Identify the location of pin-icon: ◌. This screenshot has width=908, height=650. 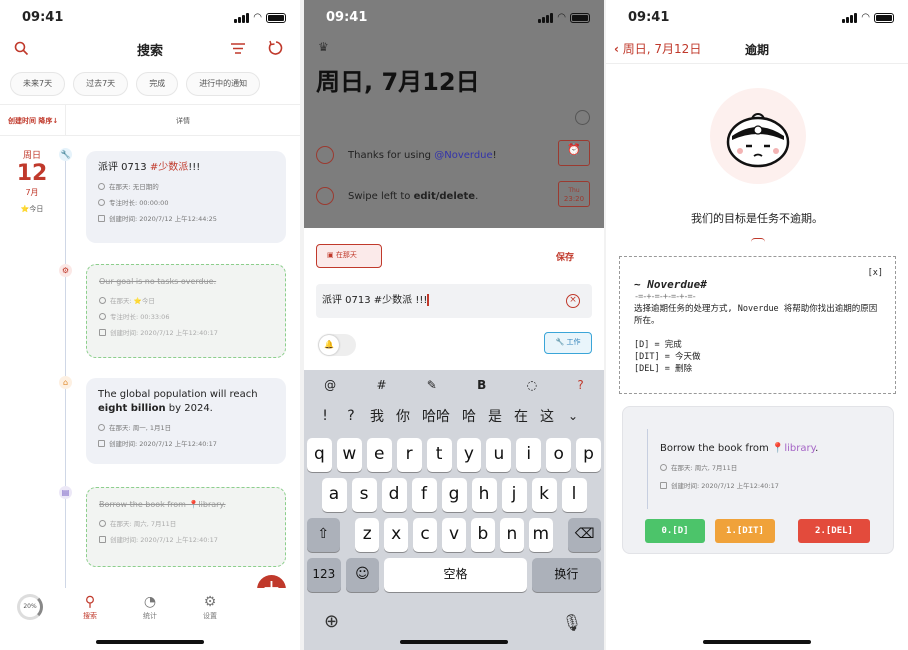
(532, 385).